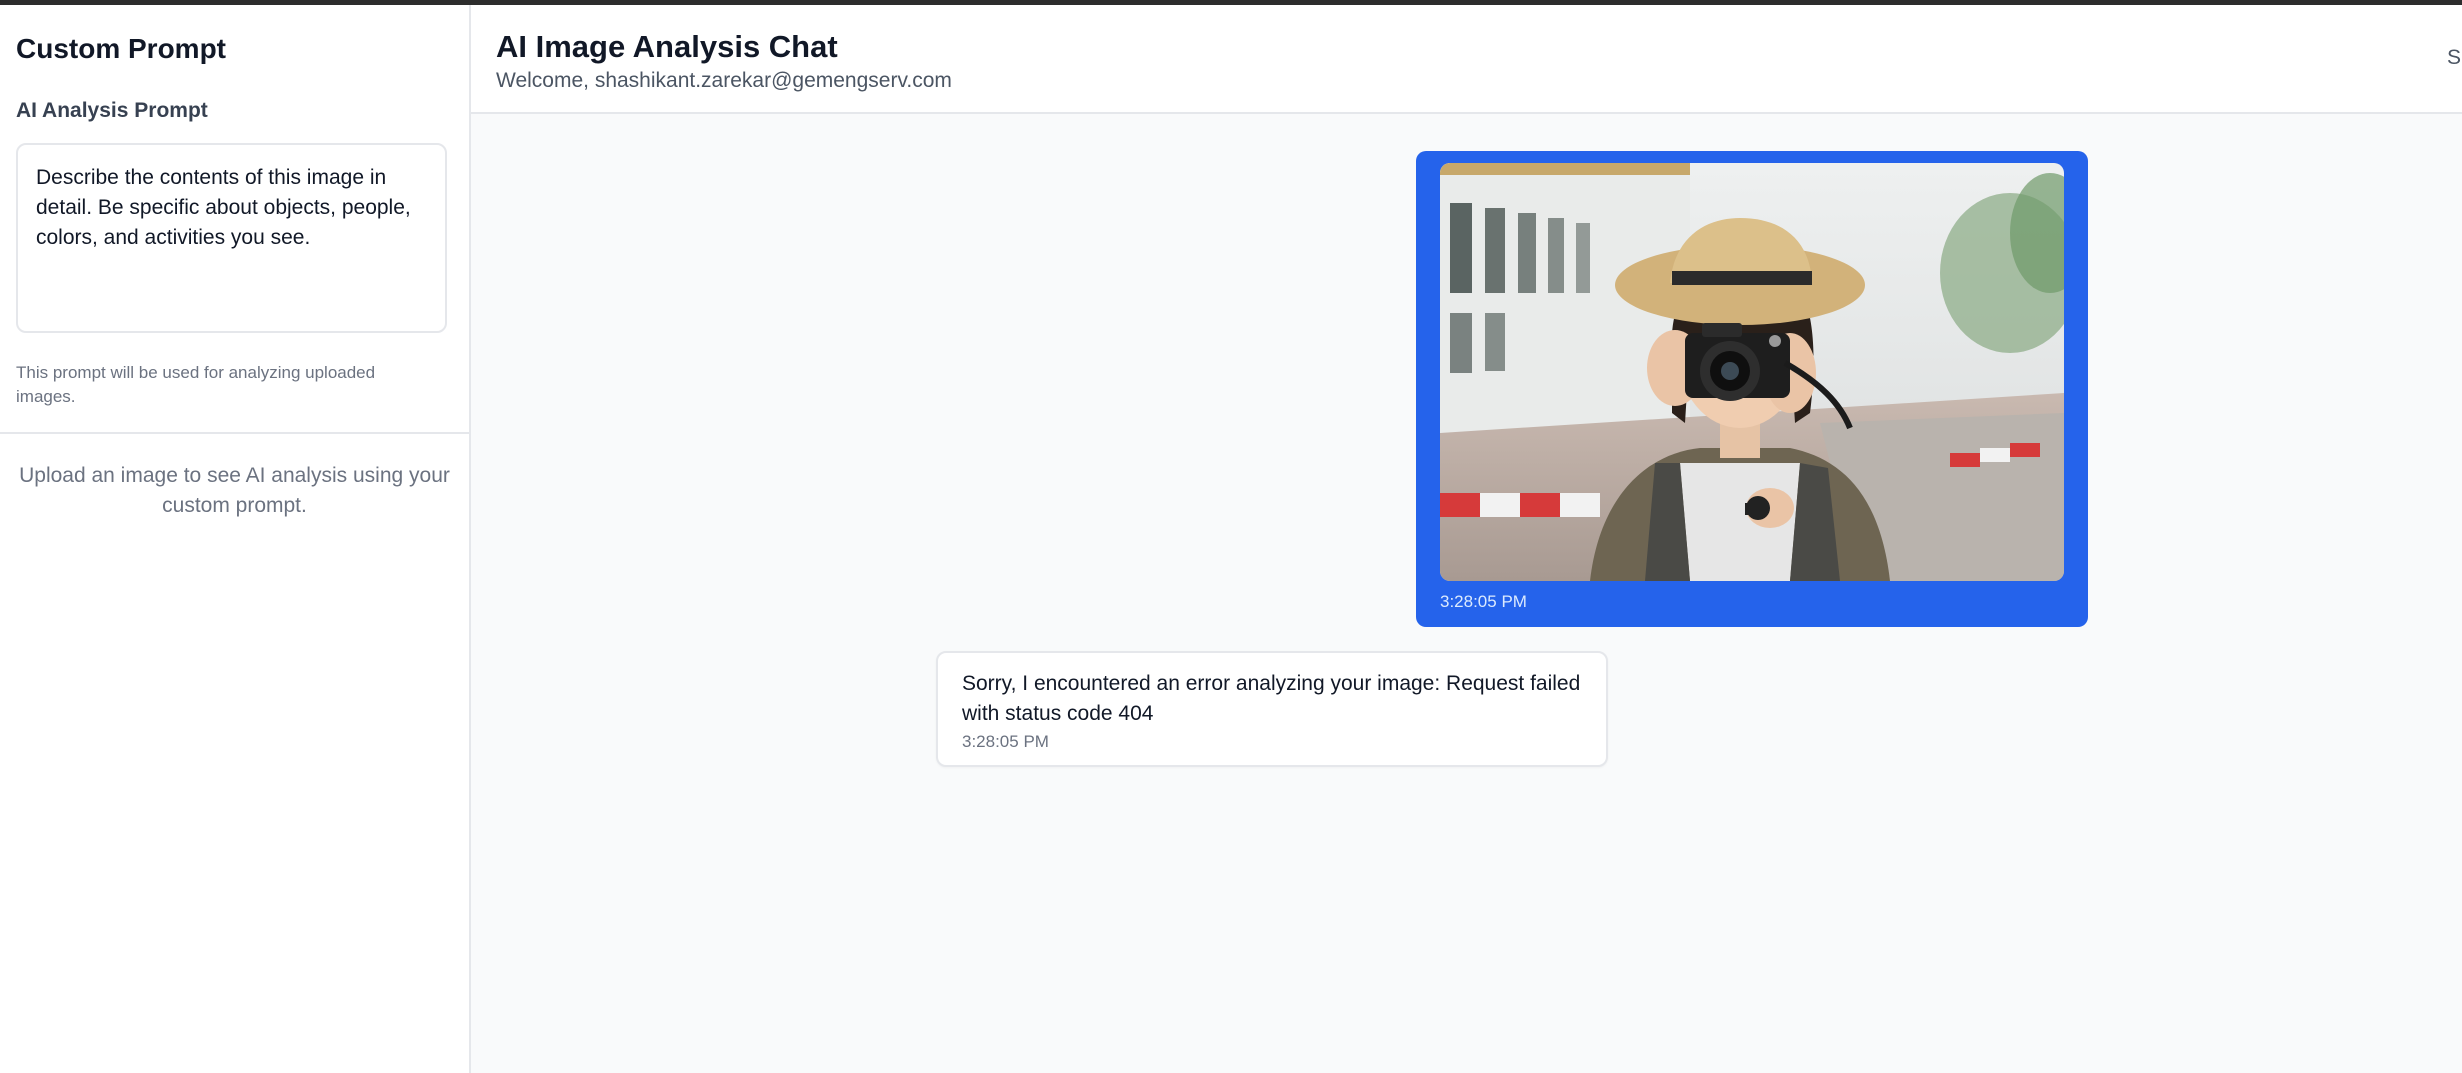  I want to click on uploaded-image, so click(1752, 372).